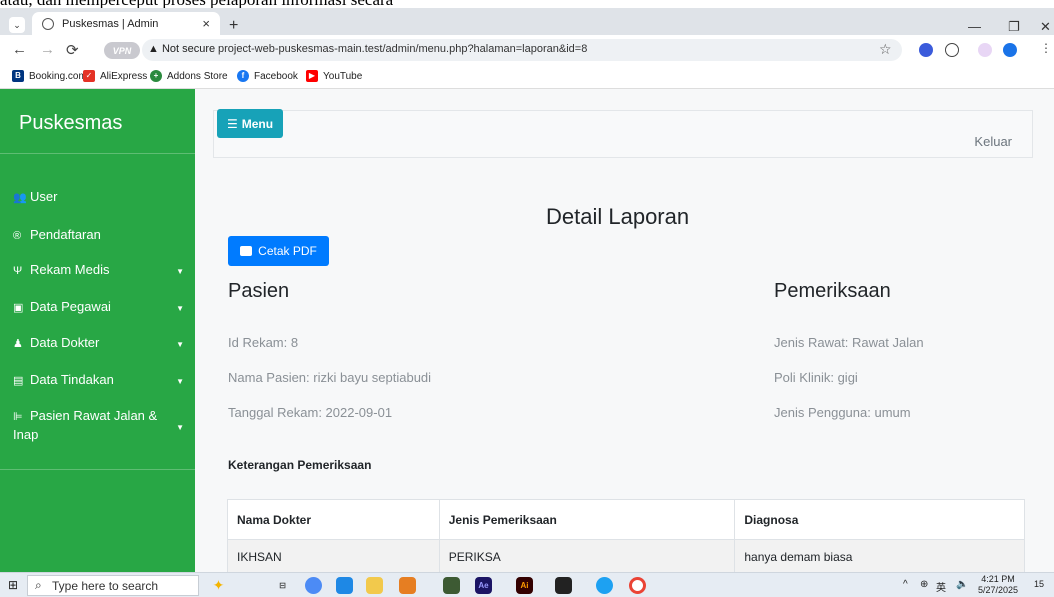 This screenshot has height=597, width=1054. I want to click on sidebar-item-pendaftaran: ® Pendaftaran, so click(97, 234).